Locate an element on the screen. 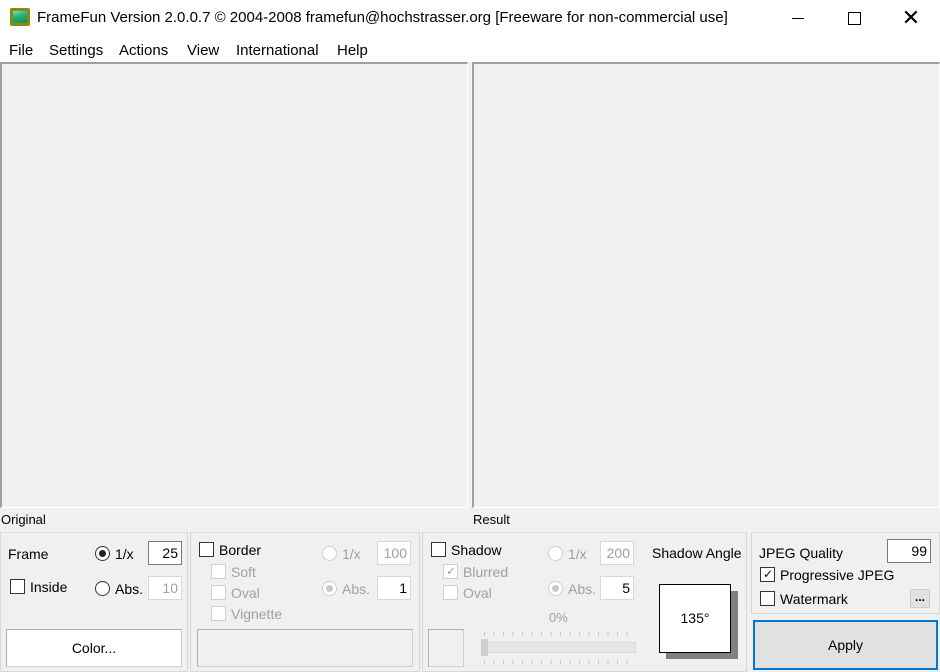 The image size is (940, 672). original-label: Original is located at coordinates (23, 519).